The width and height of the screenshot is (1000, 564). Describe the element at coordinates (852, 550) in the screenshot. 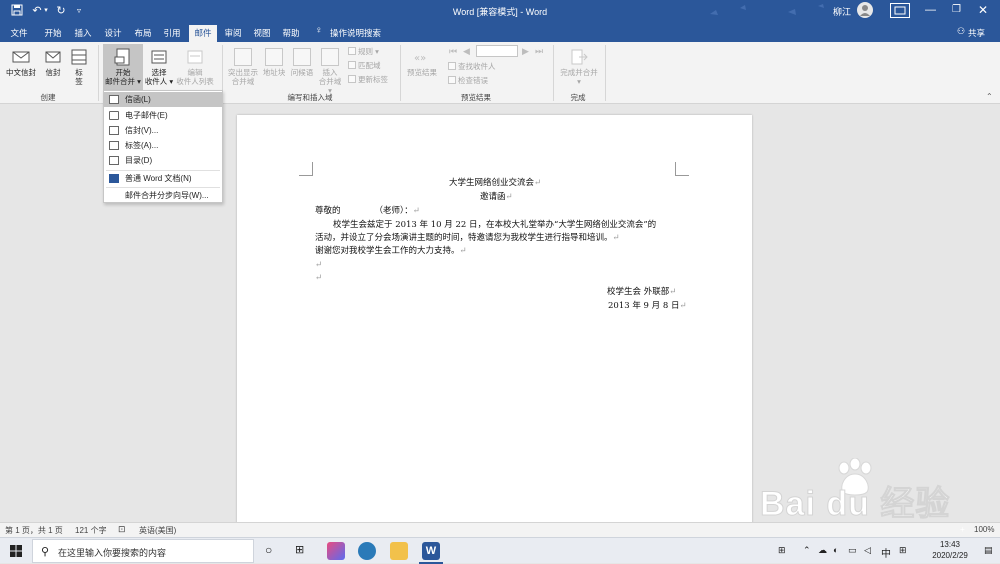

I see `battery-icon: ▭` at that location.